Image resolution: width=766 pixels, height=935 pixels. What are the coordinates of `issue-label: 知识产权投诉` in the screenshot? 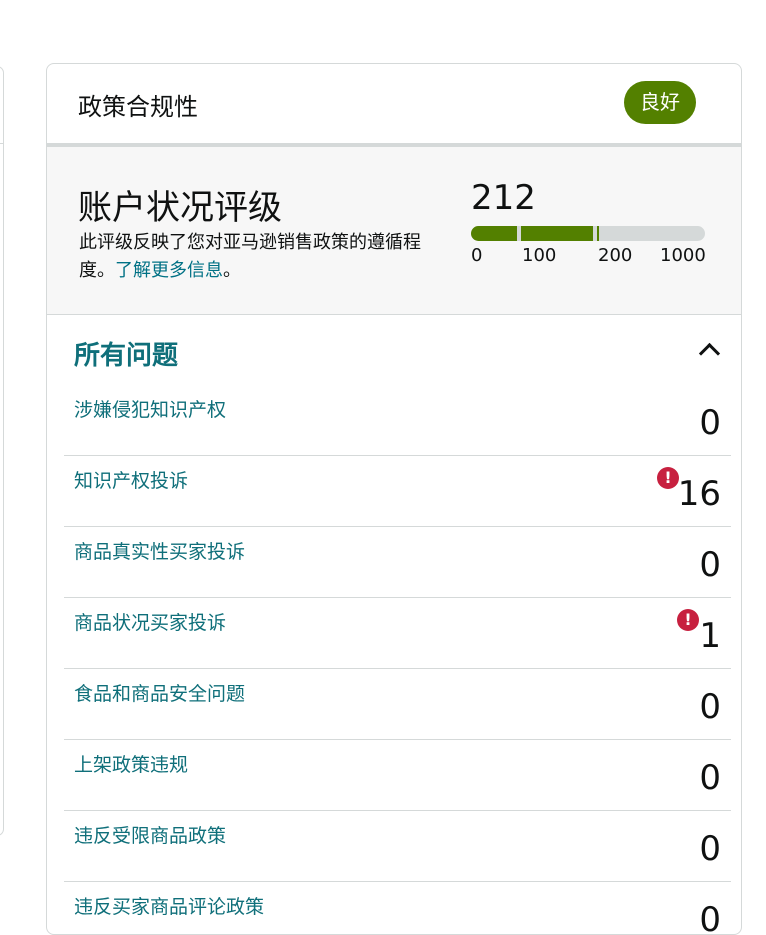 It's located at (131, 479).